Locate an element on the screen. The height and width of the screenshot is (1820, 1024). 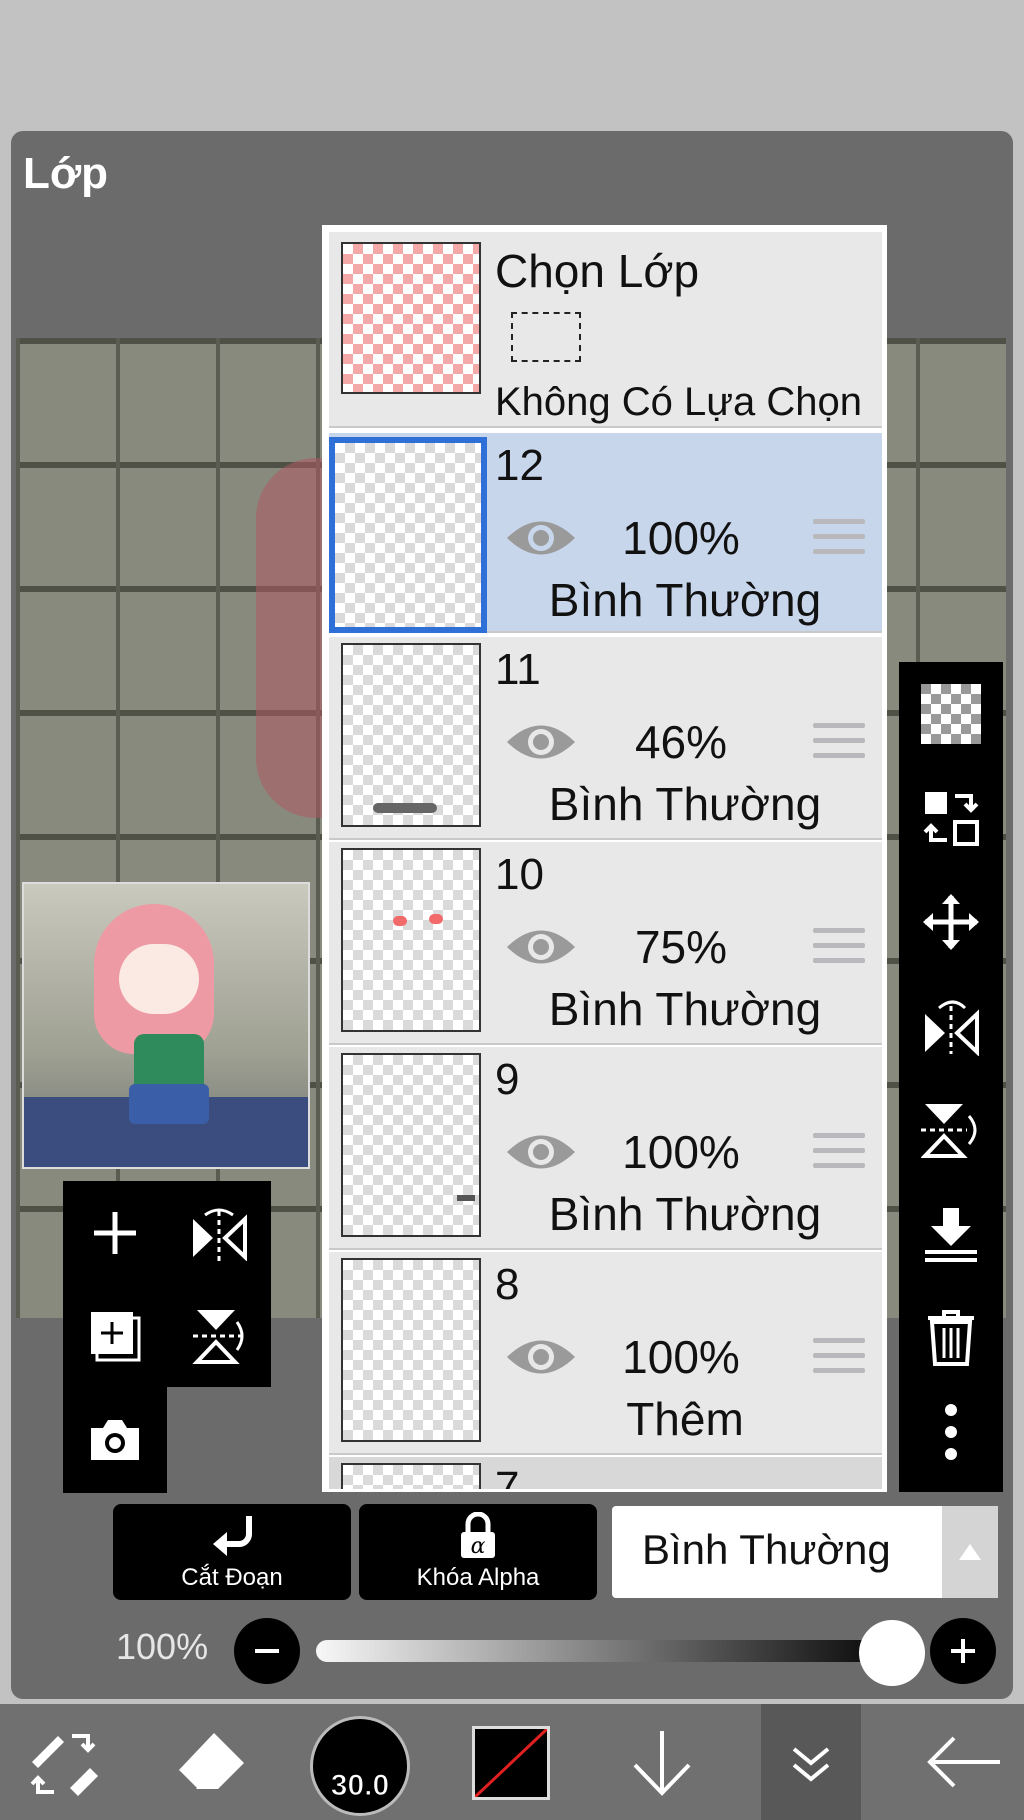
arrow-down-icon is located at coordinates (662, 1763).